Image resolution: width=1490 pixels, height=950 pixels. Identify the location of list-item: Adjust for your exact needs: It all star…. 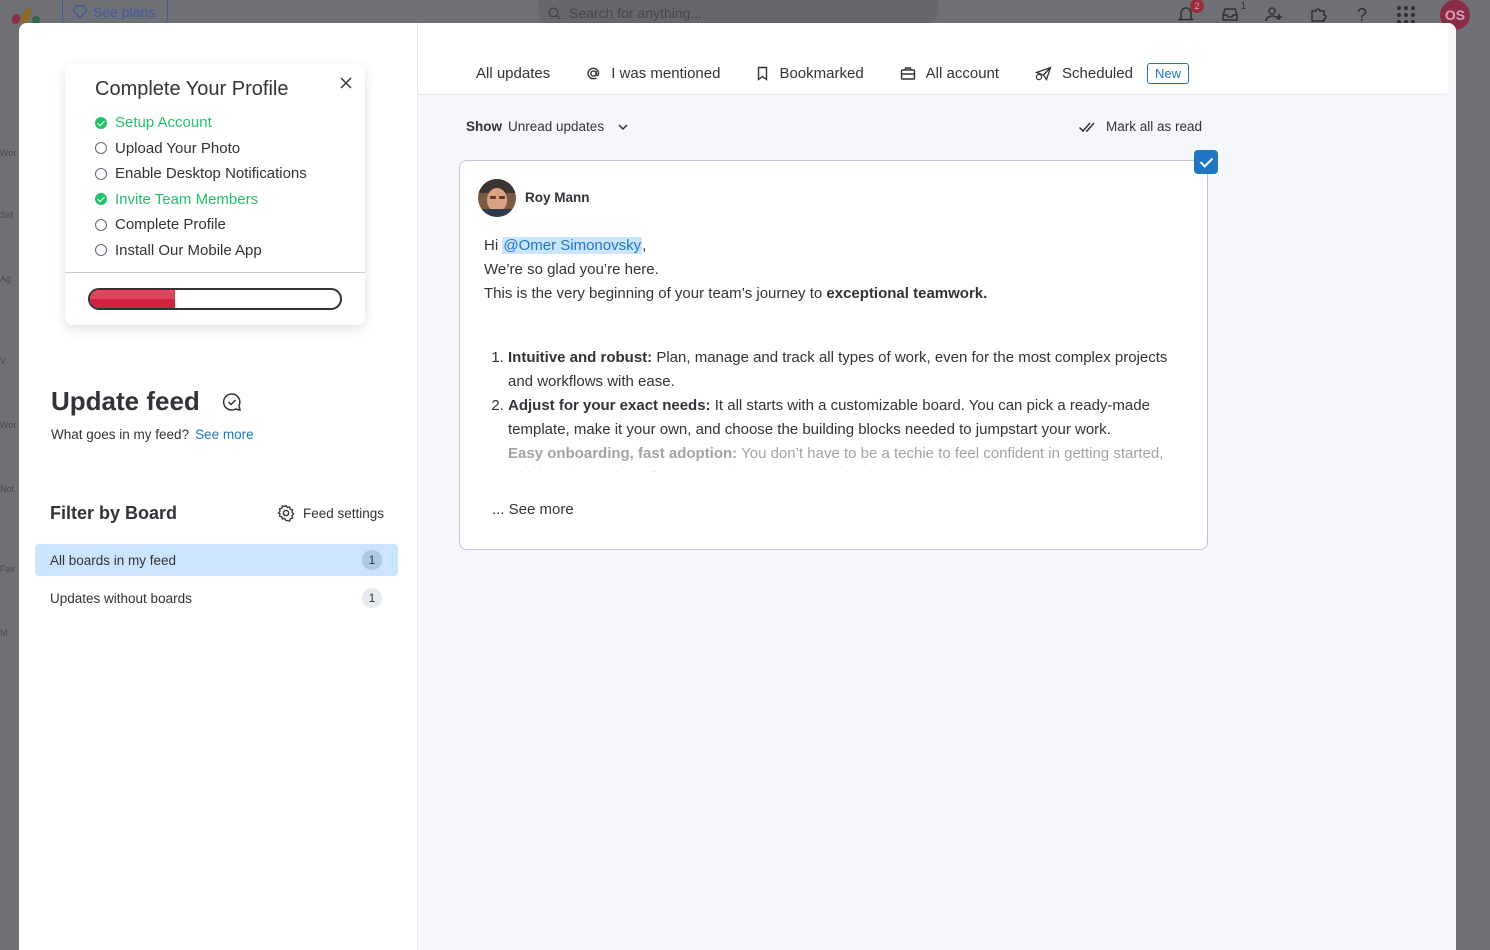
(851, 418).